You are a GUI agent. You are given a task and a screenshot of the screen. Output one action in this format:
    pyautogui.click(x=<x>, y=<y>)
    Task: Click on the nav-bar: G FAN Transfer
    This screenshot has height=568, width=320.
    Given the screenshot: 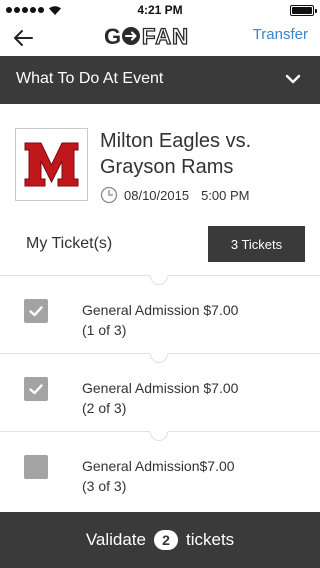 What is the action you would take?
    pyautogui.click(x=160, y=38)
    